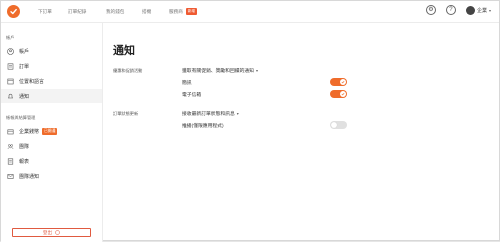  I want to click on sidebar-item-enterprise-wallet: 企業錢幣 已開通, so click(51, 131).